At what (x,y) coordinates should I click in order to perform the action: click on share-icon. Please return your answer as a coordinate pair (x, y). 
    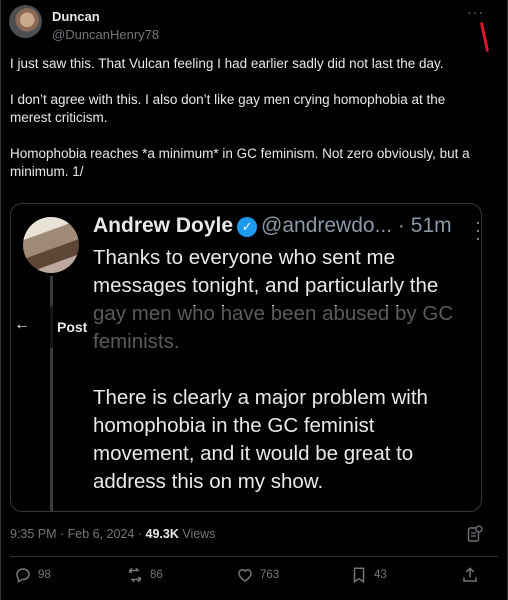
    Looking at the image, I should click on (470, 574).